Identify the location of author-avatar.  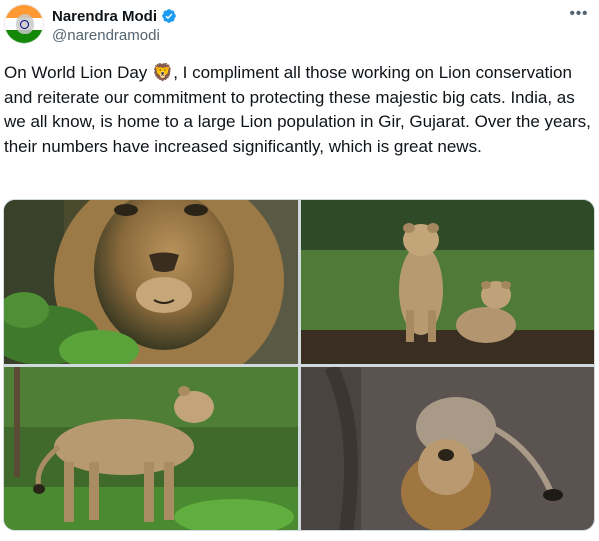
(24, 24).